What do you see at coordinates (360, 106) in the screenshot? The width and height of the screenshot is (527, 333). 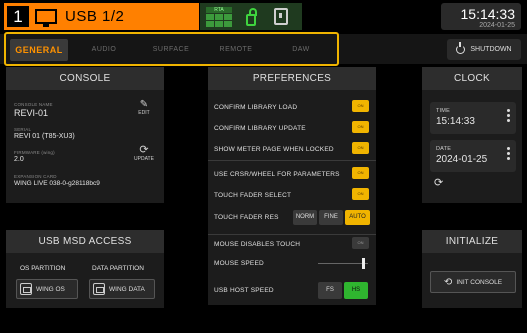 I see `pref-confirm-library-load-toggle: ON` at bounding box center [360, 106].